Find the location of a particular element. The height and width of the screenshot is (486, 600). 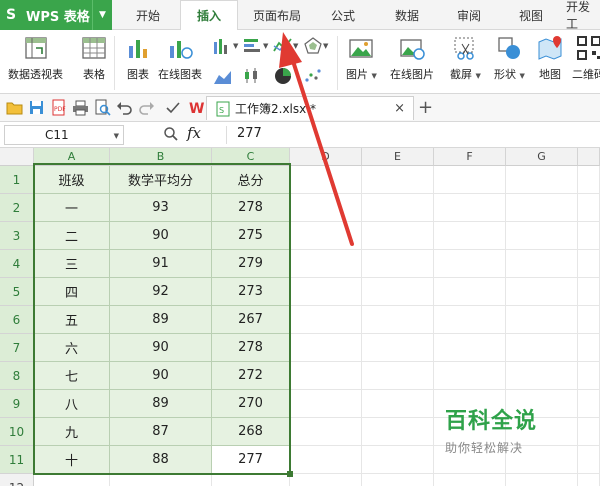

chart-button: 图表 is located at coordinates (138, 58).